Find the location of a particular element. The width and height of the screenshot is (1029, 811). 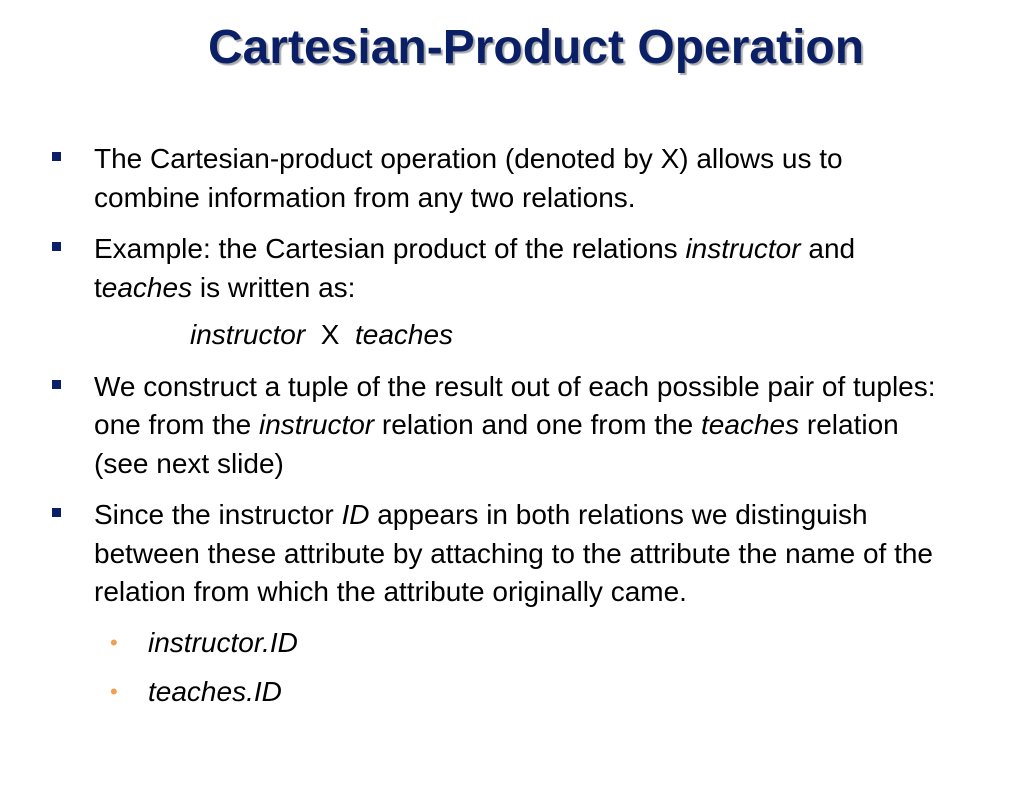

bullet-text-part: relation and one from the is located at coordinates (538, 424).